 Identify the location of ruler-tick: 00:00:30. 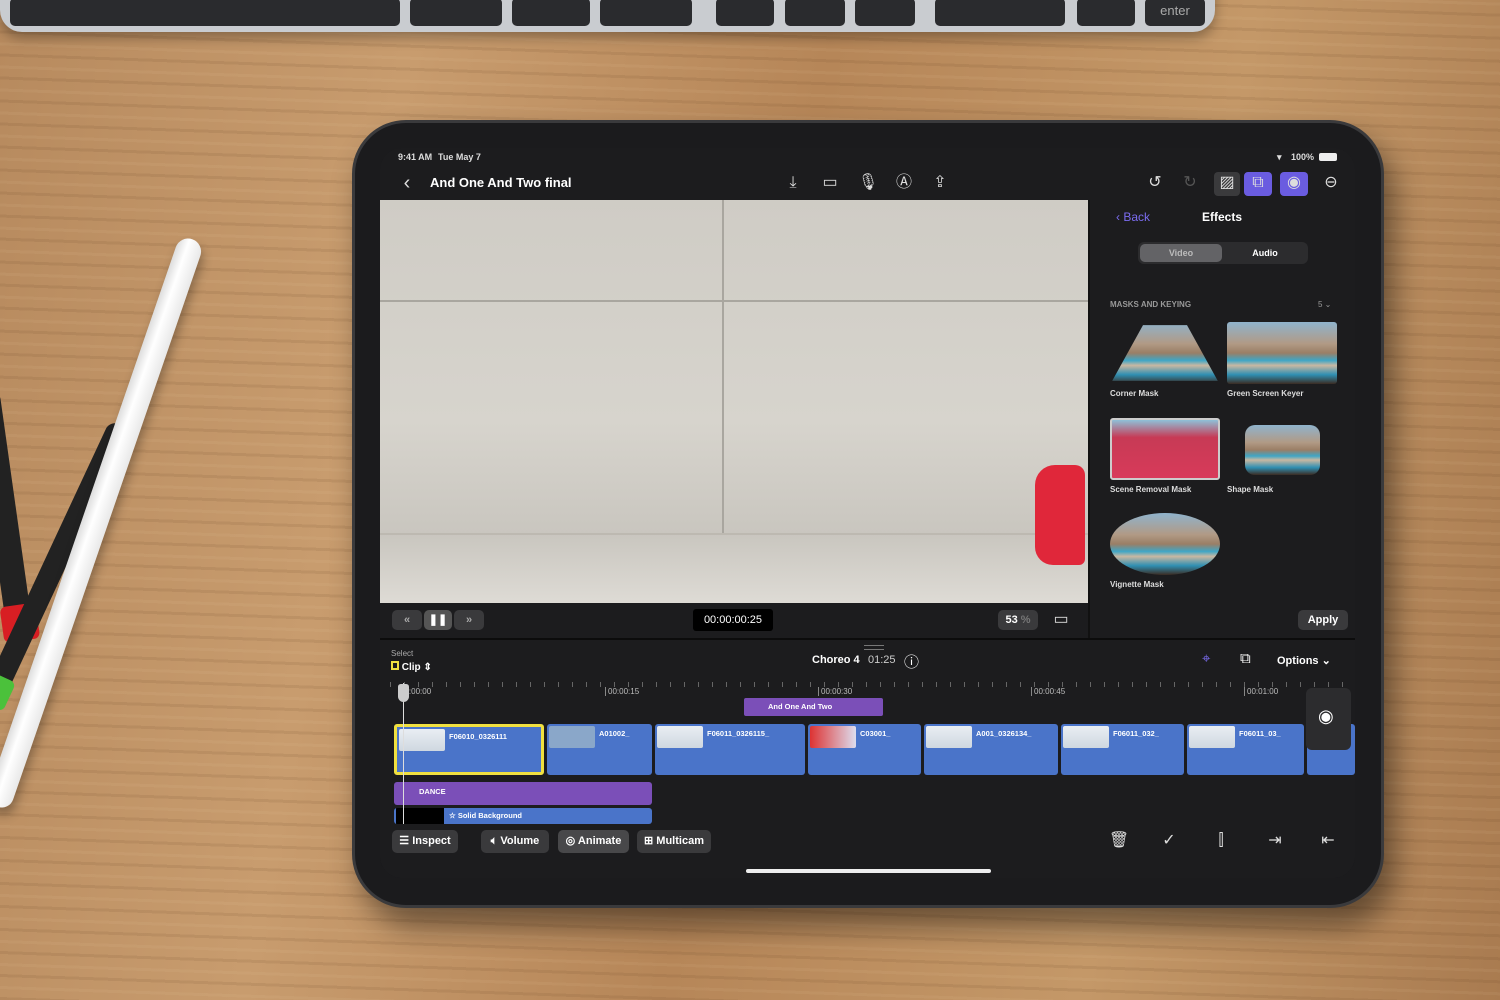
(835, 691).